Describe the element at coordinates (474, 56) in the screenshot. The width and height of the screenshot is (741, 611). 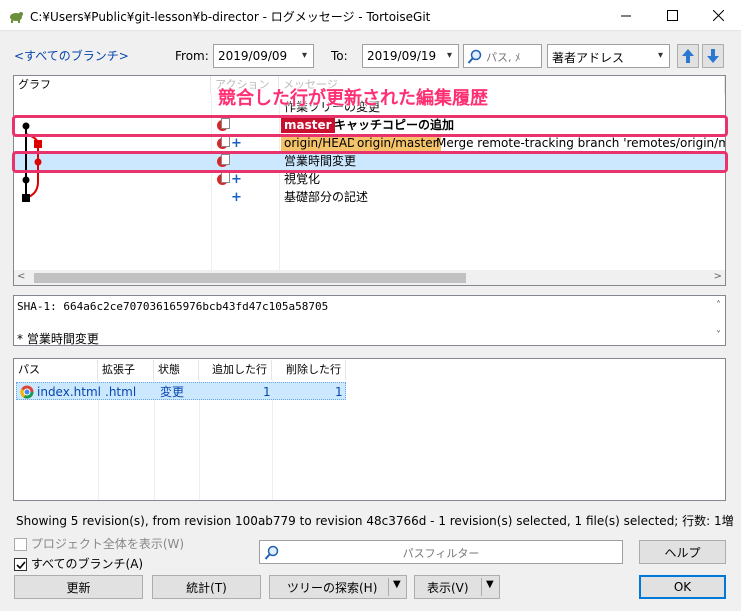
I see `search-icon` at that location.